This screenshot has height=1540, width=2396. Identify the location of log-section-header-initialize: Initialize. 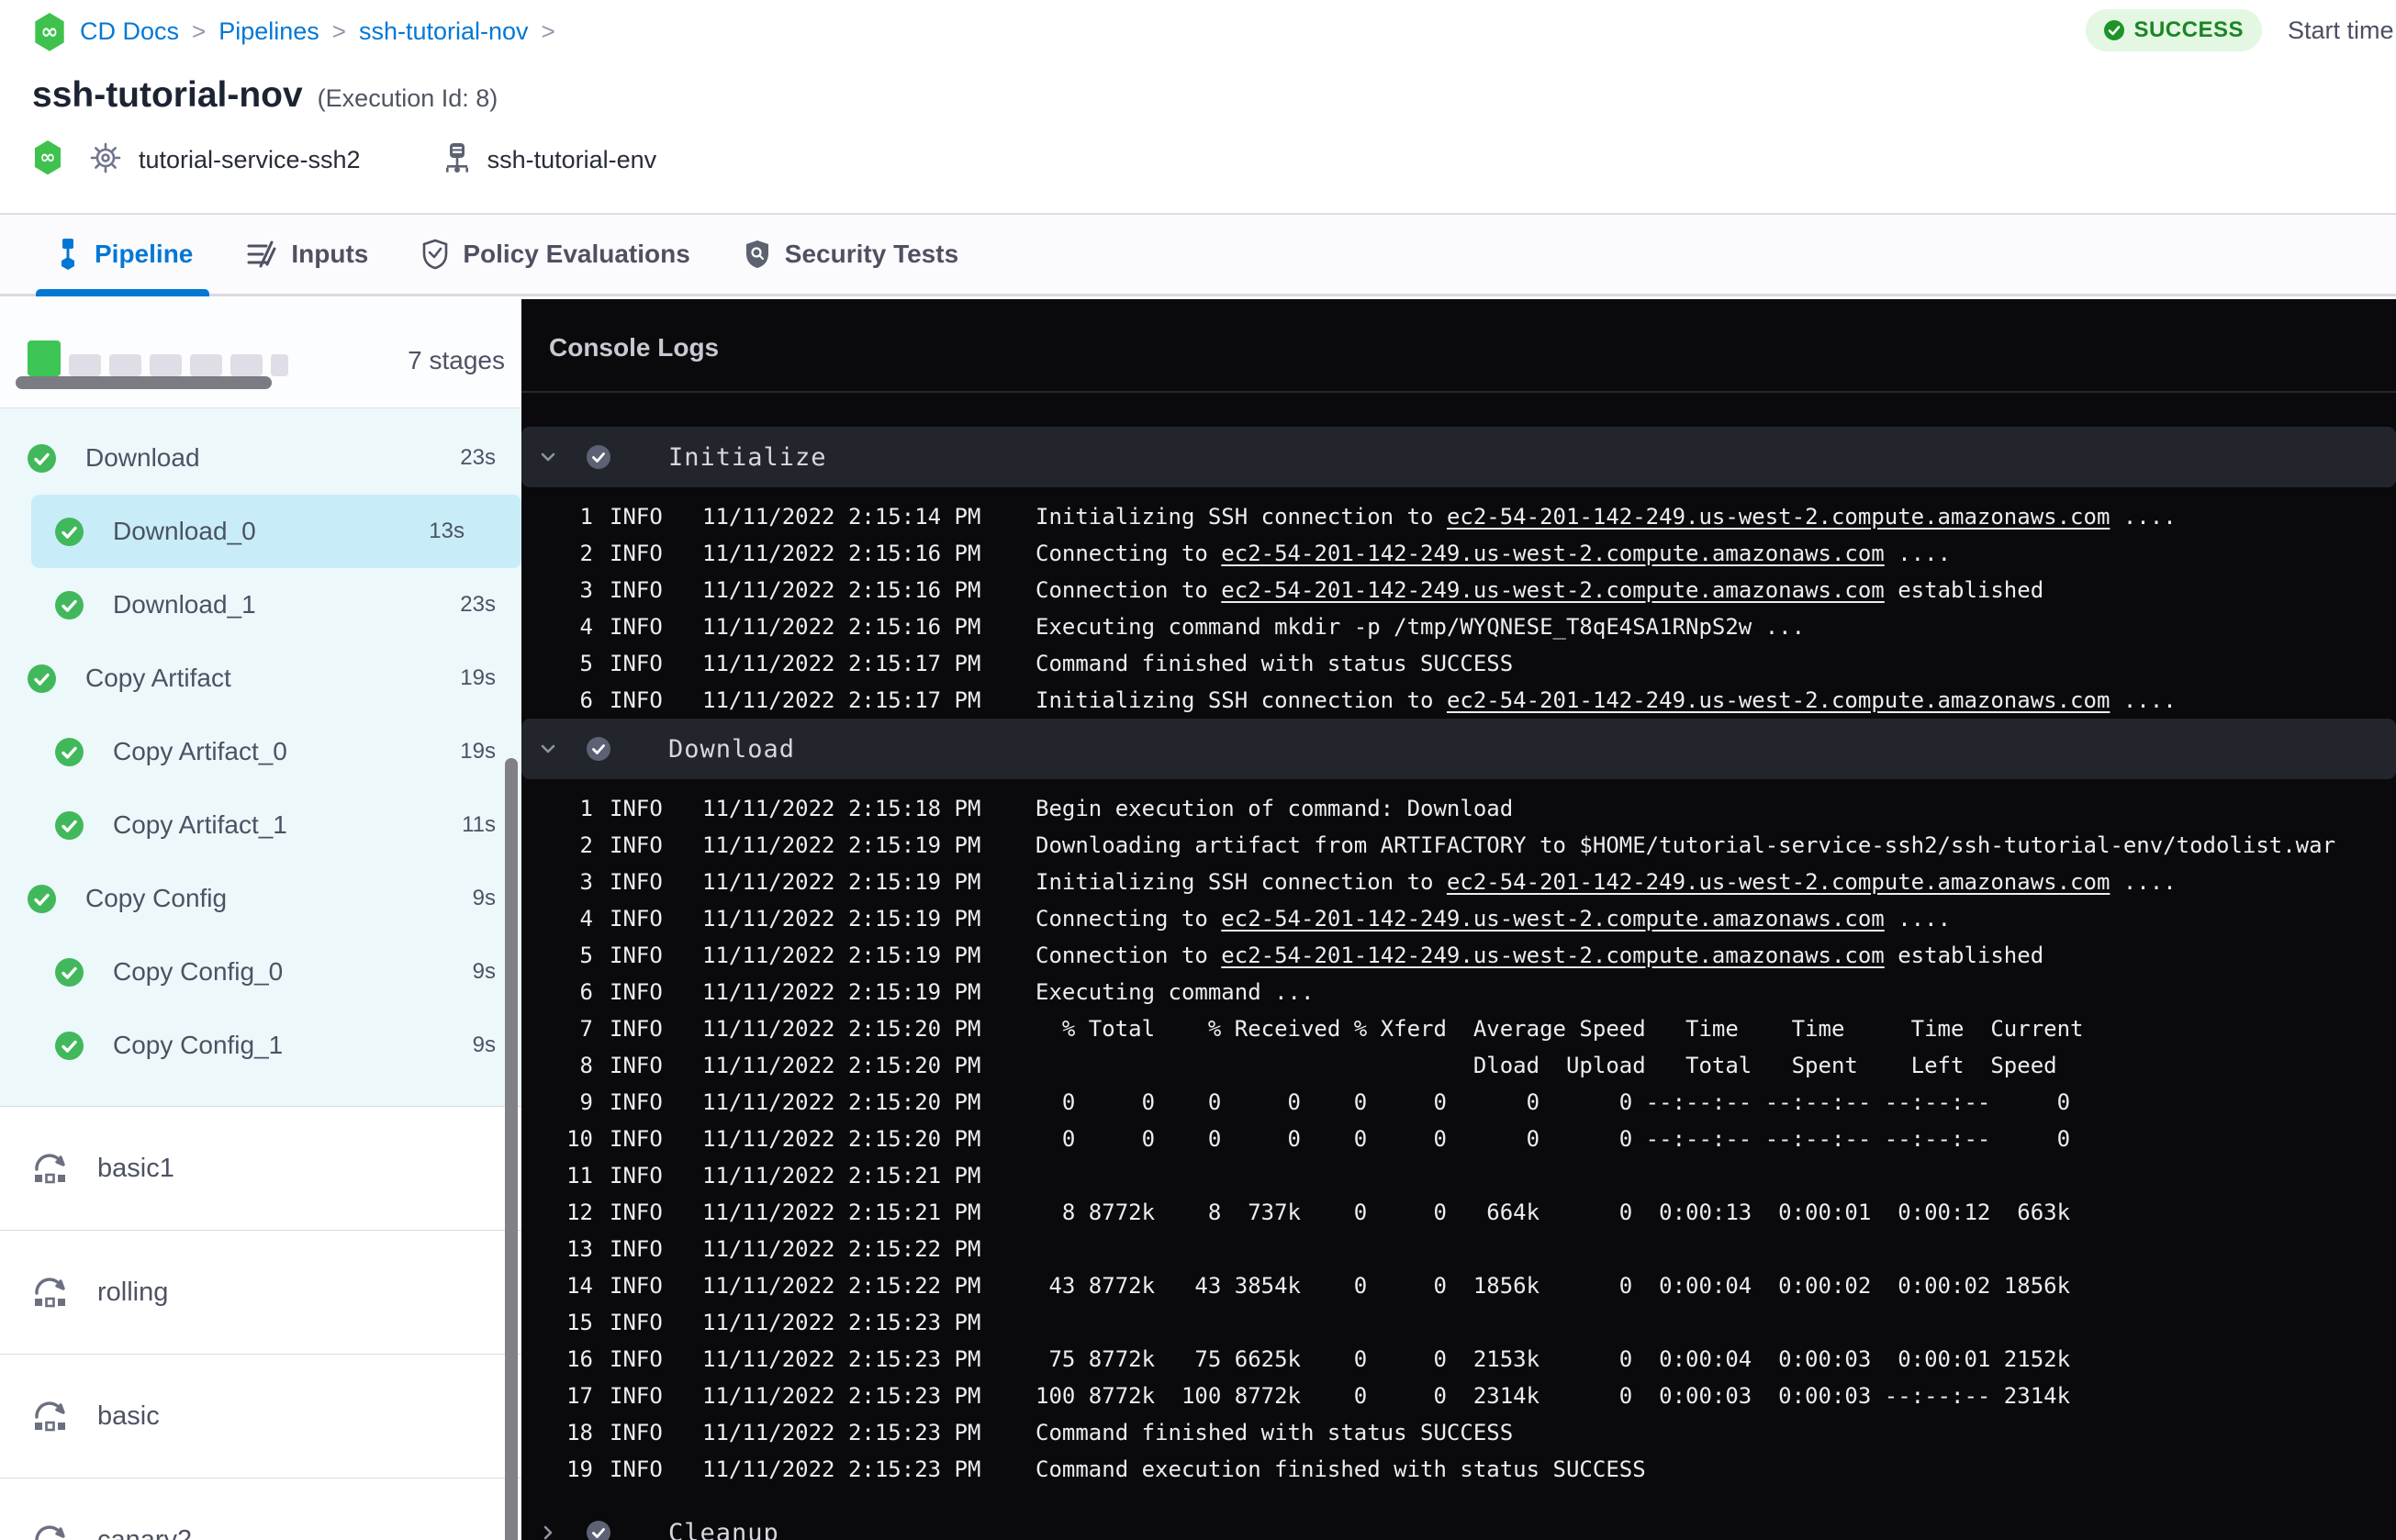
(1458, 457).